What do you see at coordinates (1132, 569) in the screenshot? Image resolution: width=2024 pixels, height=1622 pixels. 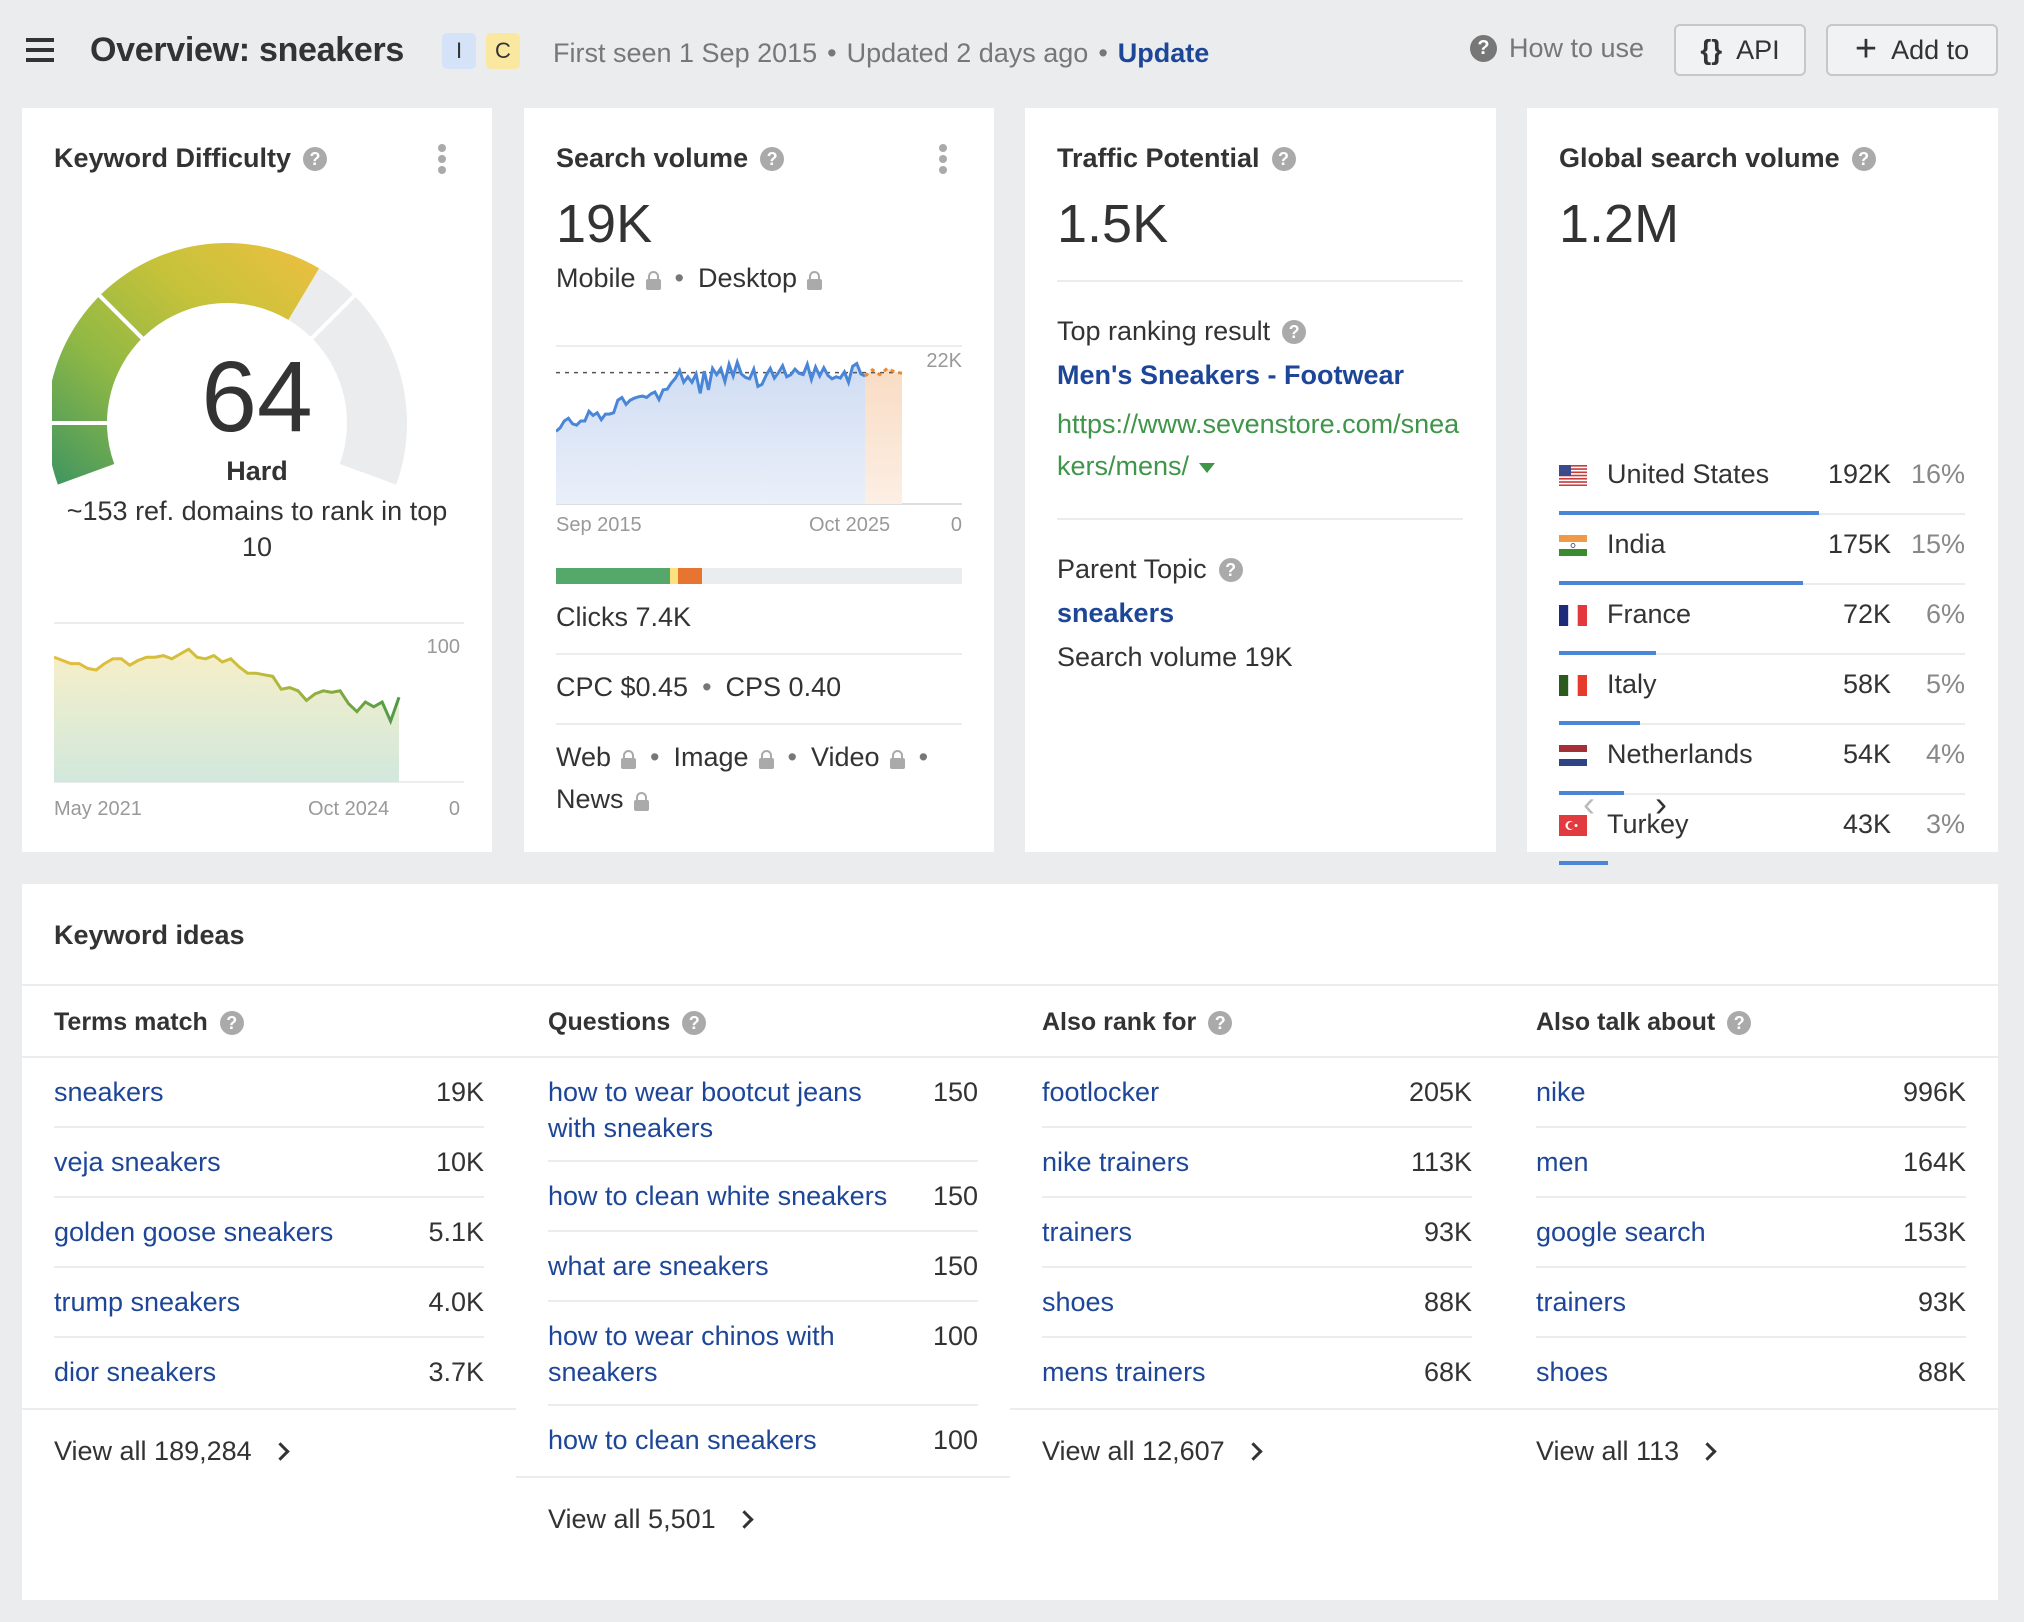 I see `parent-topic-text: Parent Topic` at bounding box center [1132, 569].